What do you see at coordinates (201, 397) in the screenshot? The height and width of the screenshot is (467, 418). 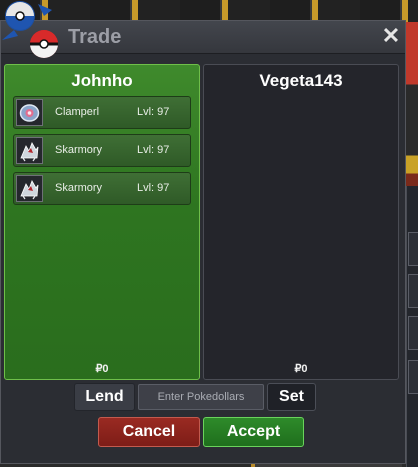 I see `pokedollars-input` at bounding box center [201, 397].